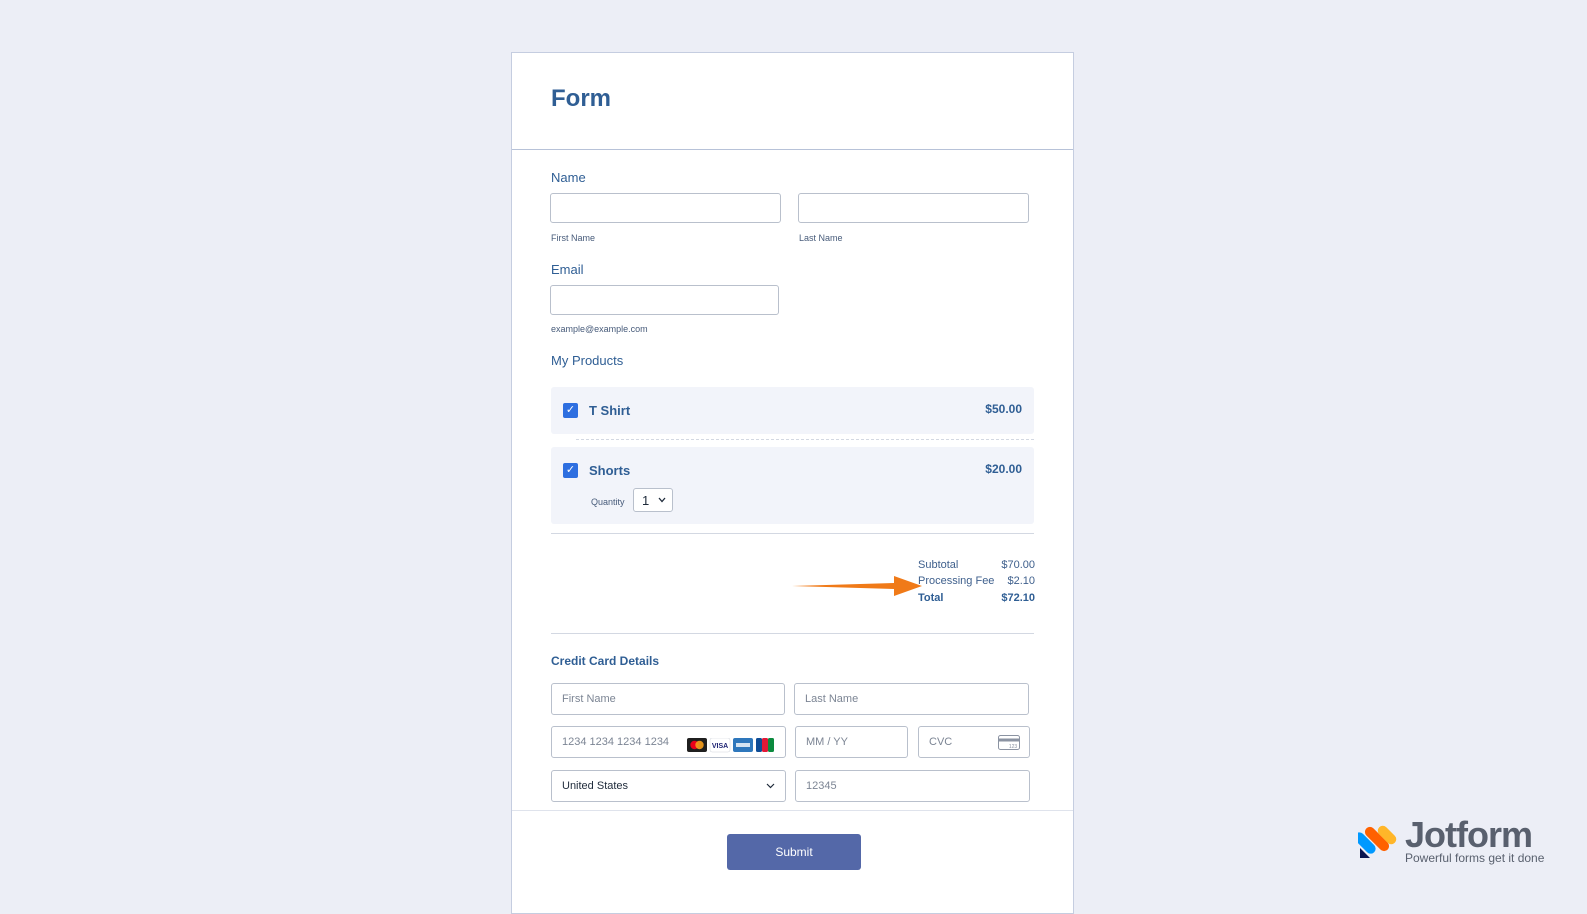 The image size is (1587, 914). Describe the element at coordinates (1377, 841) in the screenshot. I see `jotform-logo-icon` at that location.